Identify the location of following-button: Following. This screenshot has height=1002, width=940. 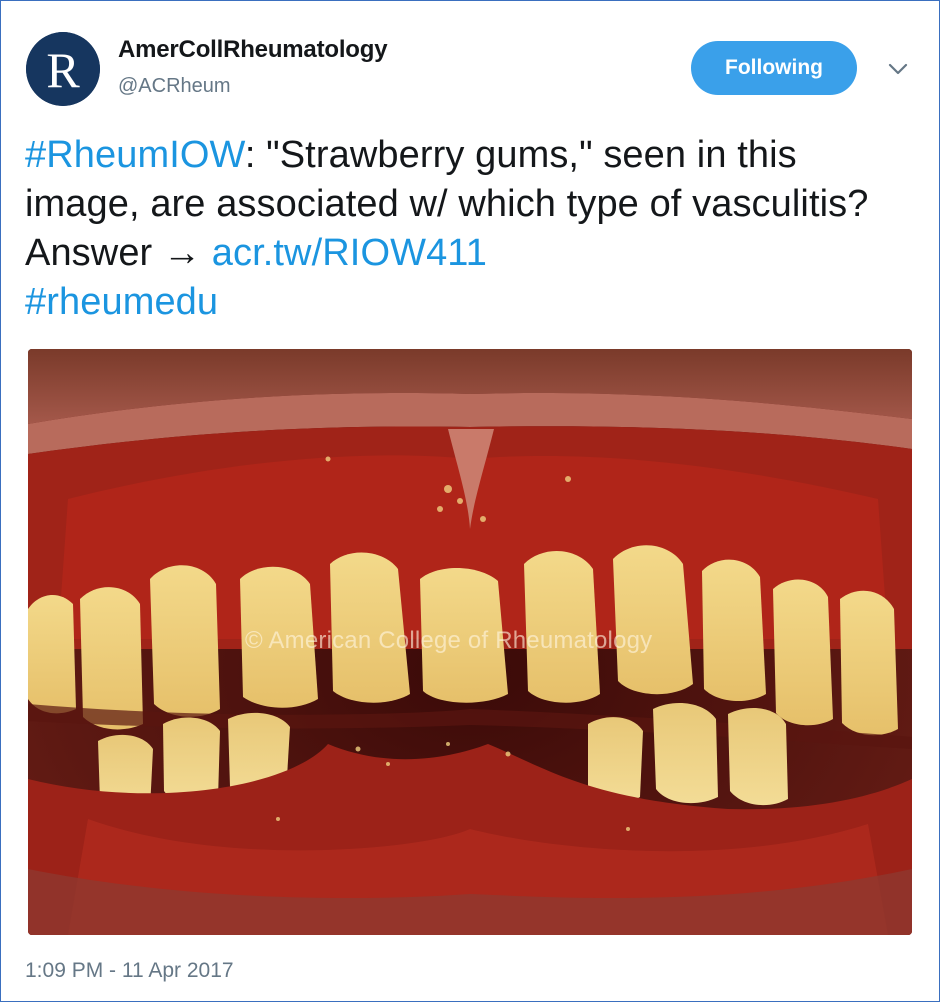
(774, 68).